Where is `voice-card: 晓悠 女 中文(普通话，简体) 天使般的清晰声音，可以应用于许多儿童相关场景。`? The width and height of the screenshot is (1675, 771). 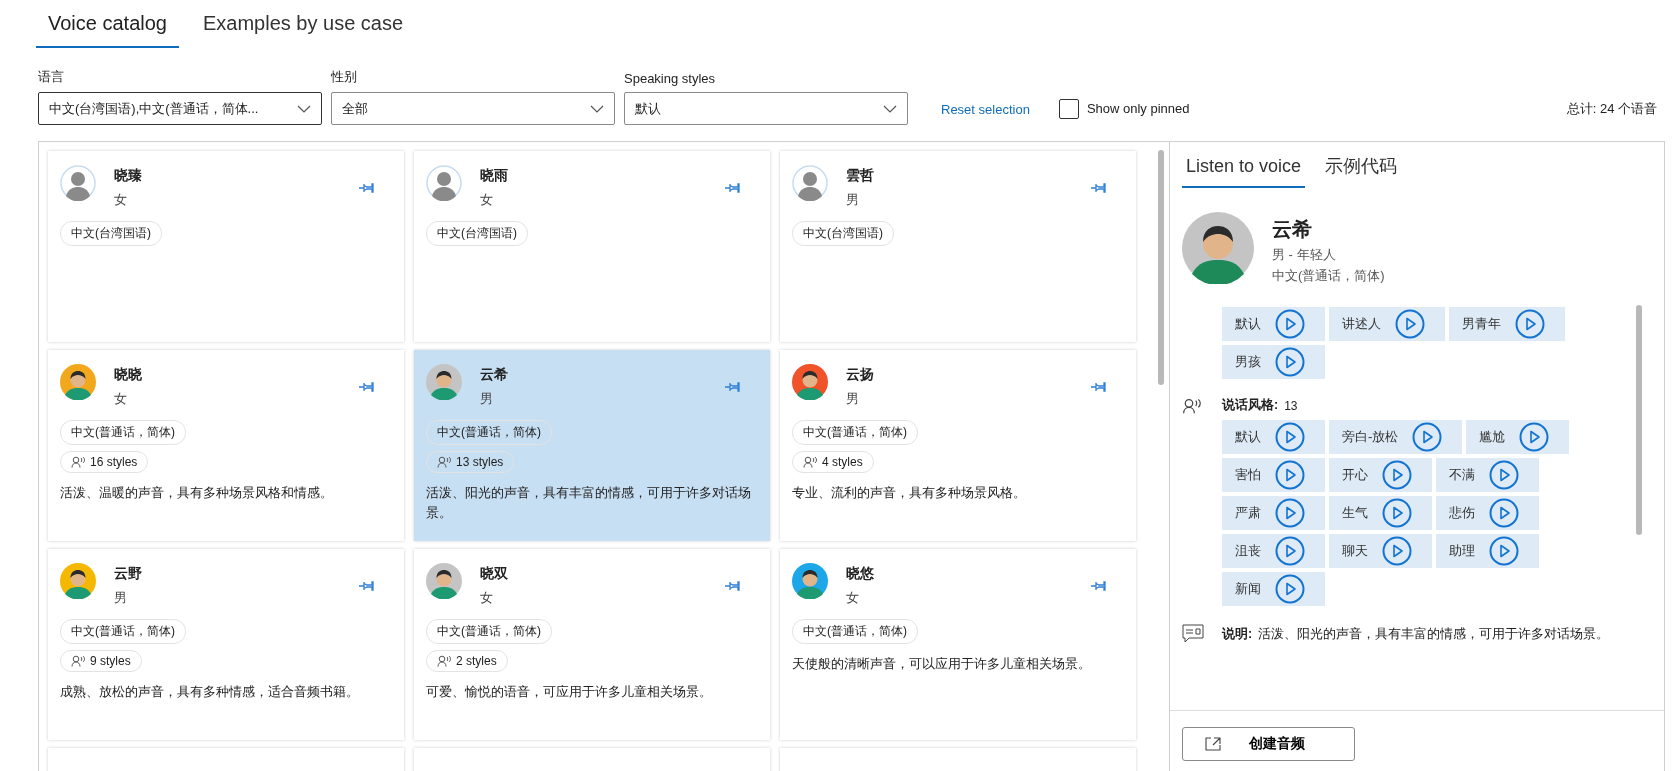 voice-card: 晓悠 女 中文(普通话，简体) 天使般的清晰声音，可以应用于许多儿童相关场景。 is located at coordinates (958, 644).